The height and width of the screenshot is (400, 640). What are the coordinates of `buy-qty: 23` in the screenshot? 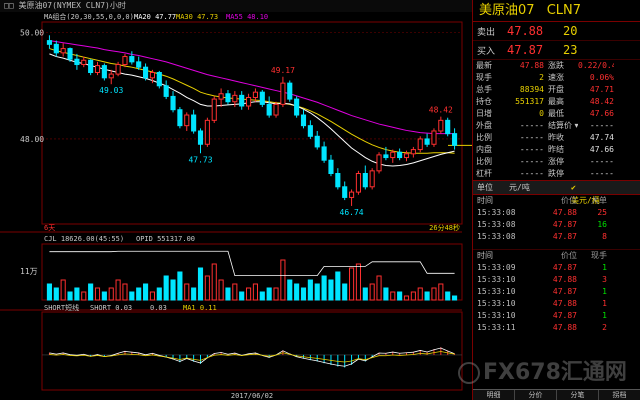 It's located at (570, 50).